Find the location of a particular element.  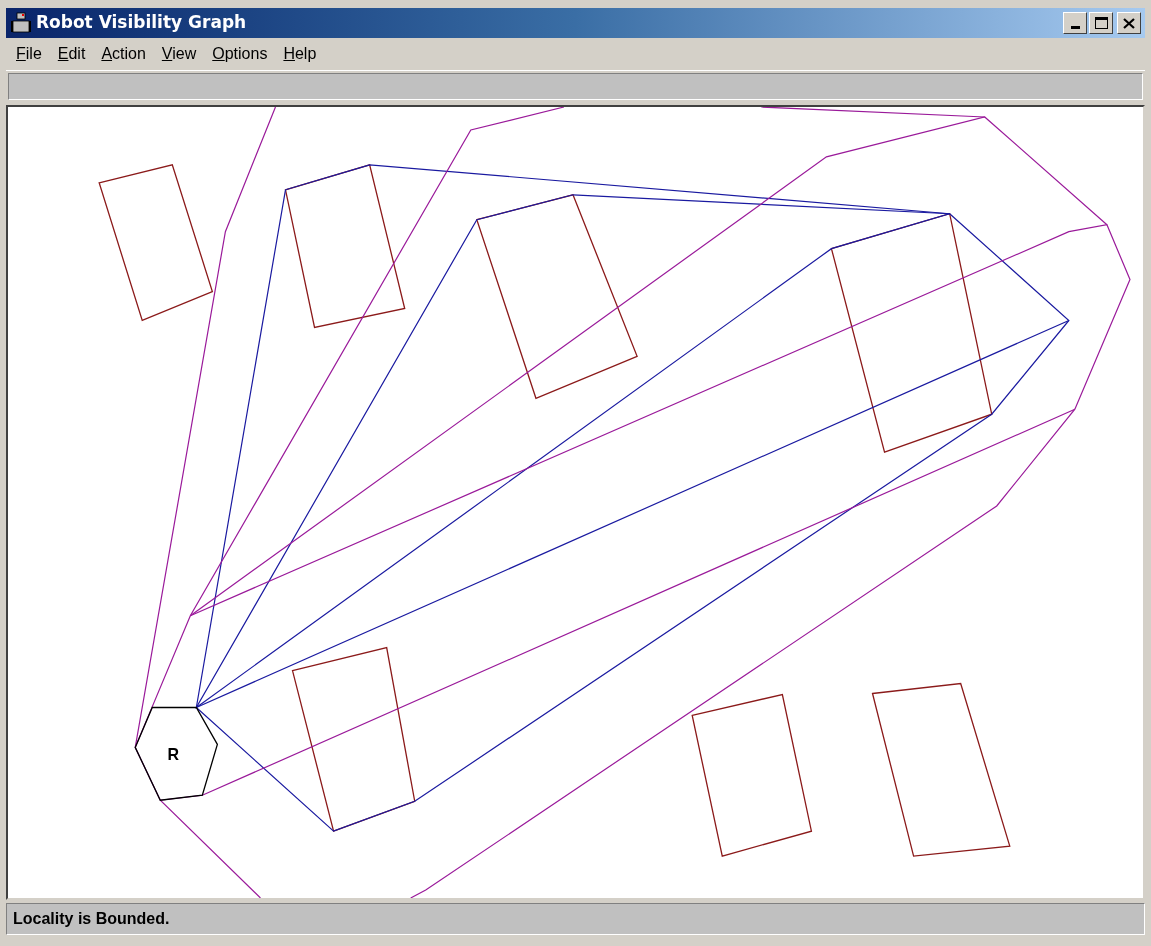

maximize-icon is located at coordinates (1101, 23).